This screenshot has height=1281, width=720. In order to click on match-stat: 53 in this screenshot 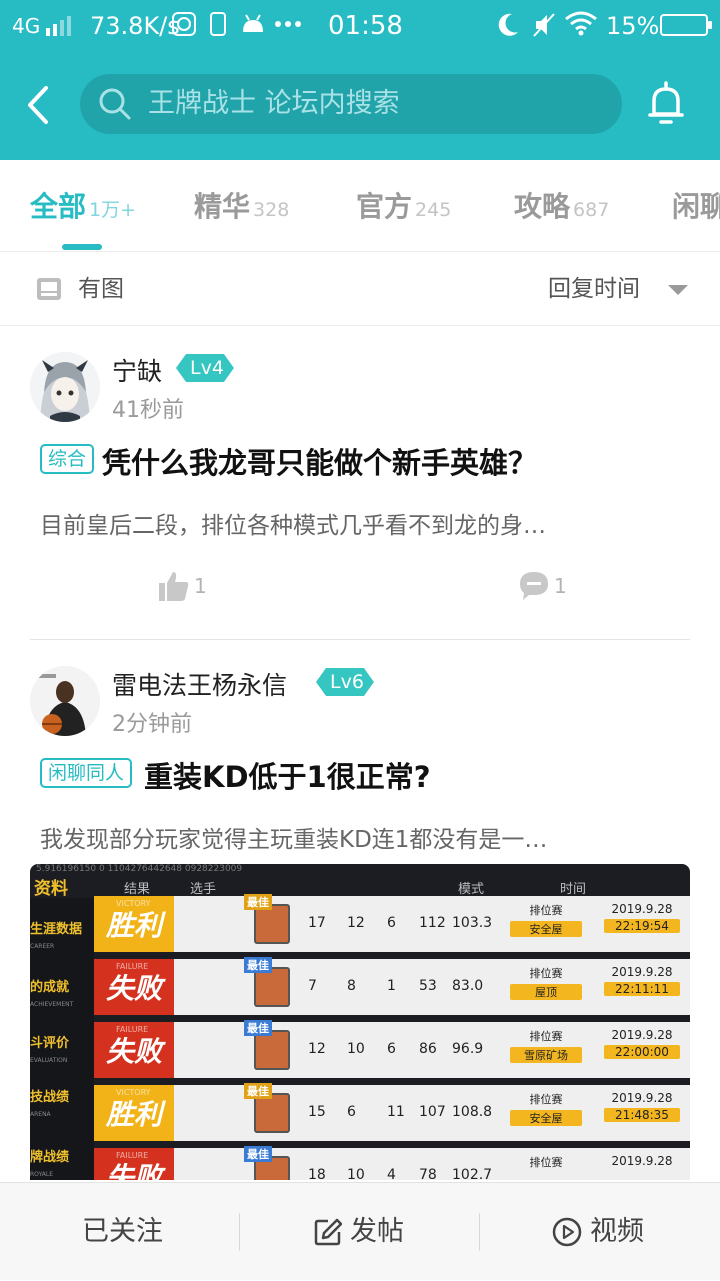, I will do `click(428, 986)`.